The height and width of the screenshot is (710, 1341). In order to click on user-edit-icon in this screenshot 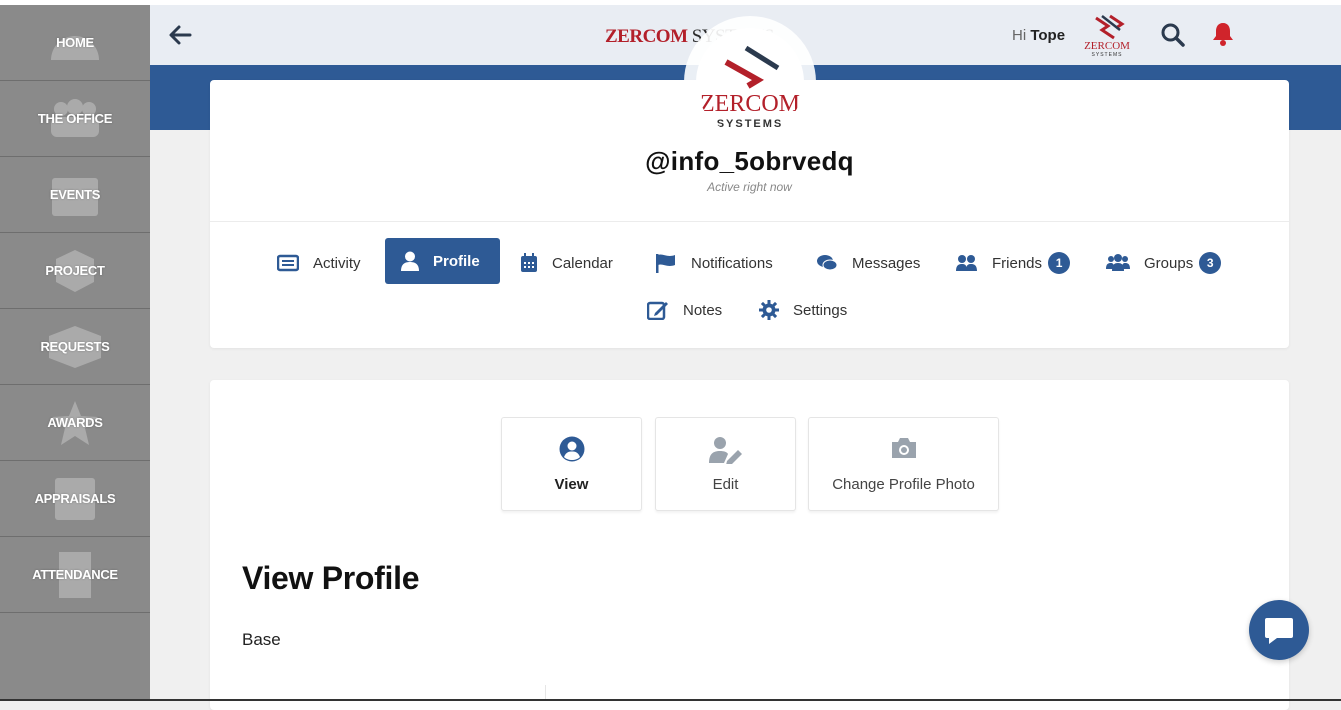, I will do `click(725, 450)`.